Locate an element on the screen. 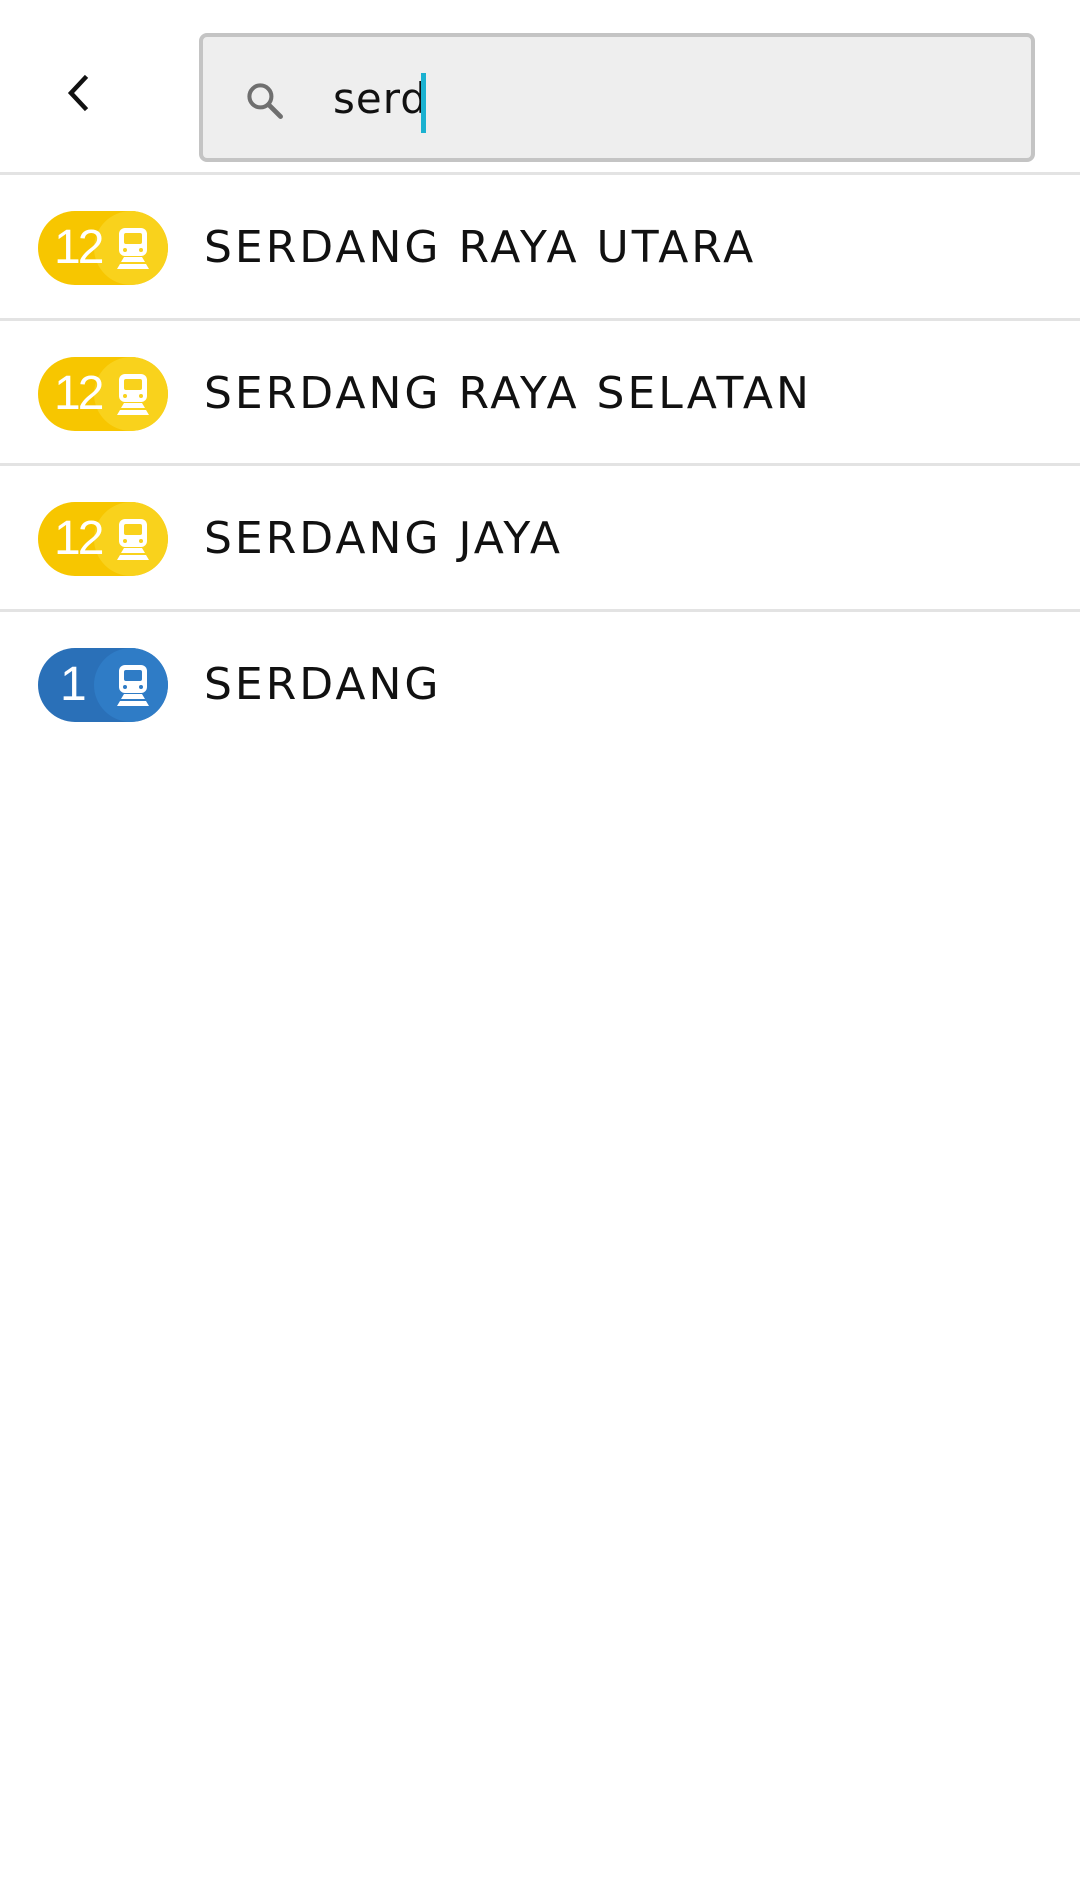 The image size is (1080, 1881). line-badge: 1 is located at coordinates (103, 684).